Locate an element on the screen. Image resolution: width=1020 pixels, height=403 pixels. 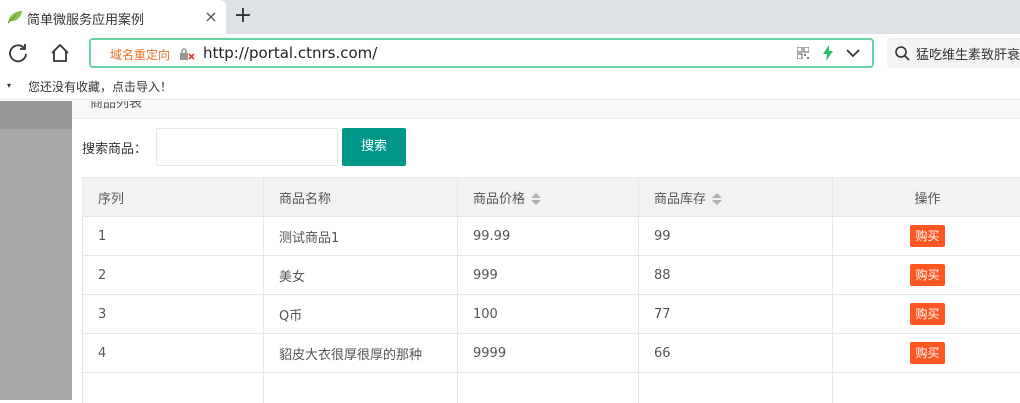
product-search-input is located at coordinates (247, 147).